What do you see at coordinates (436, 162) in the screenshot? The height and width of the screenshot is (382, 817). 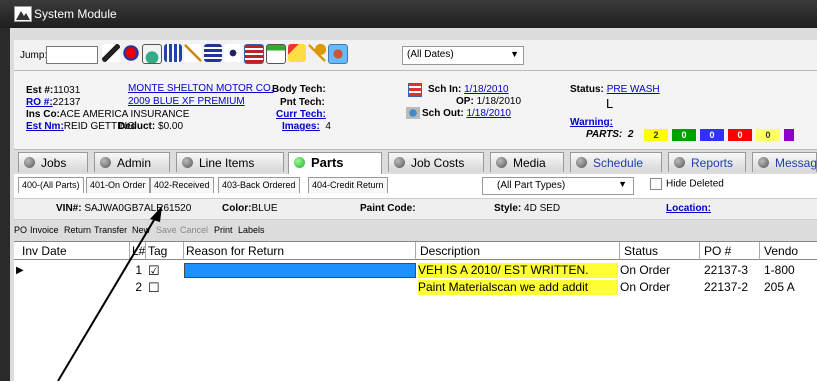 I see `tab-job-costs: Job Costs` at bounding box center [436, 162].